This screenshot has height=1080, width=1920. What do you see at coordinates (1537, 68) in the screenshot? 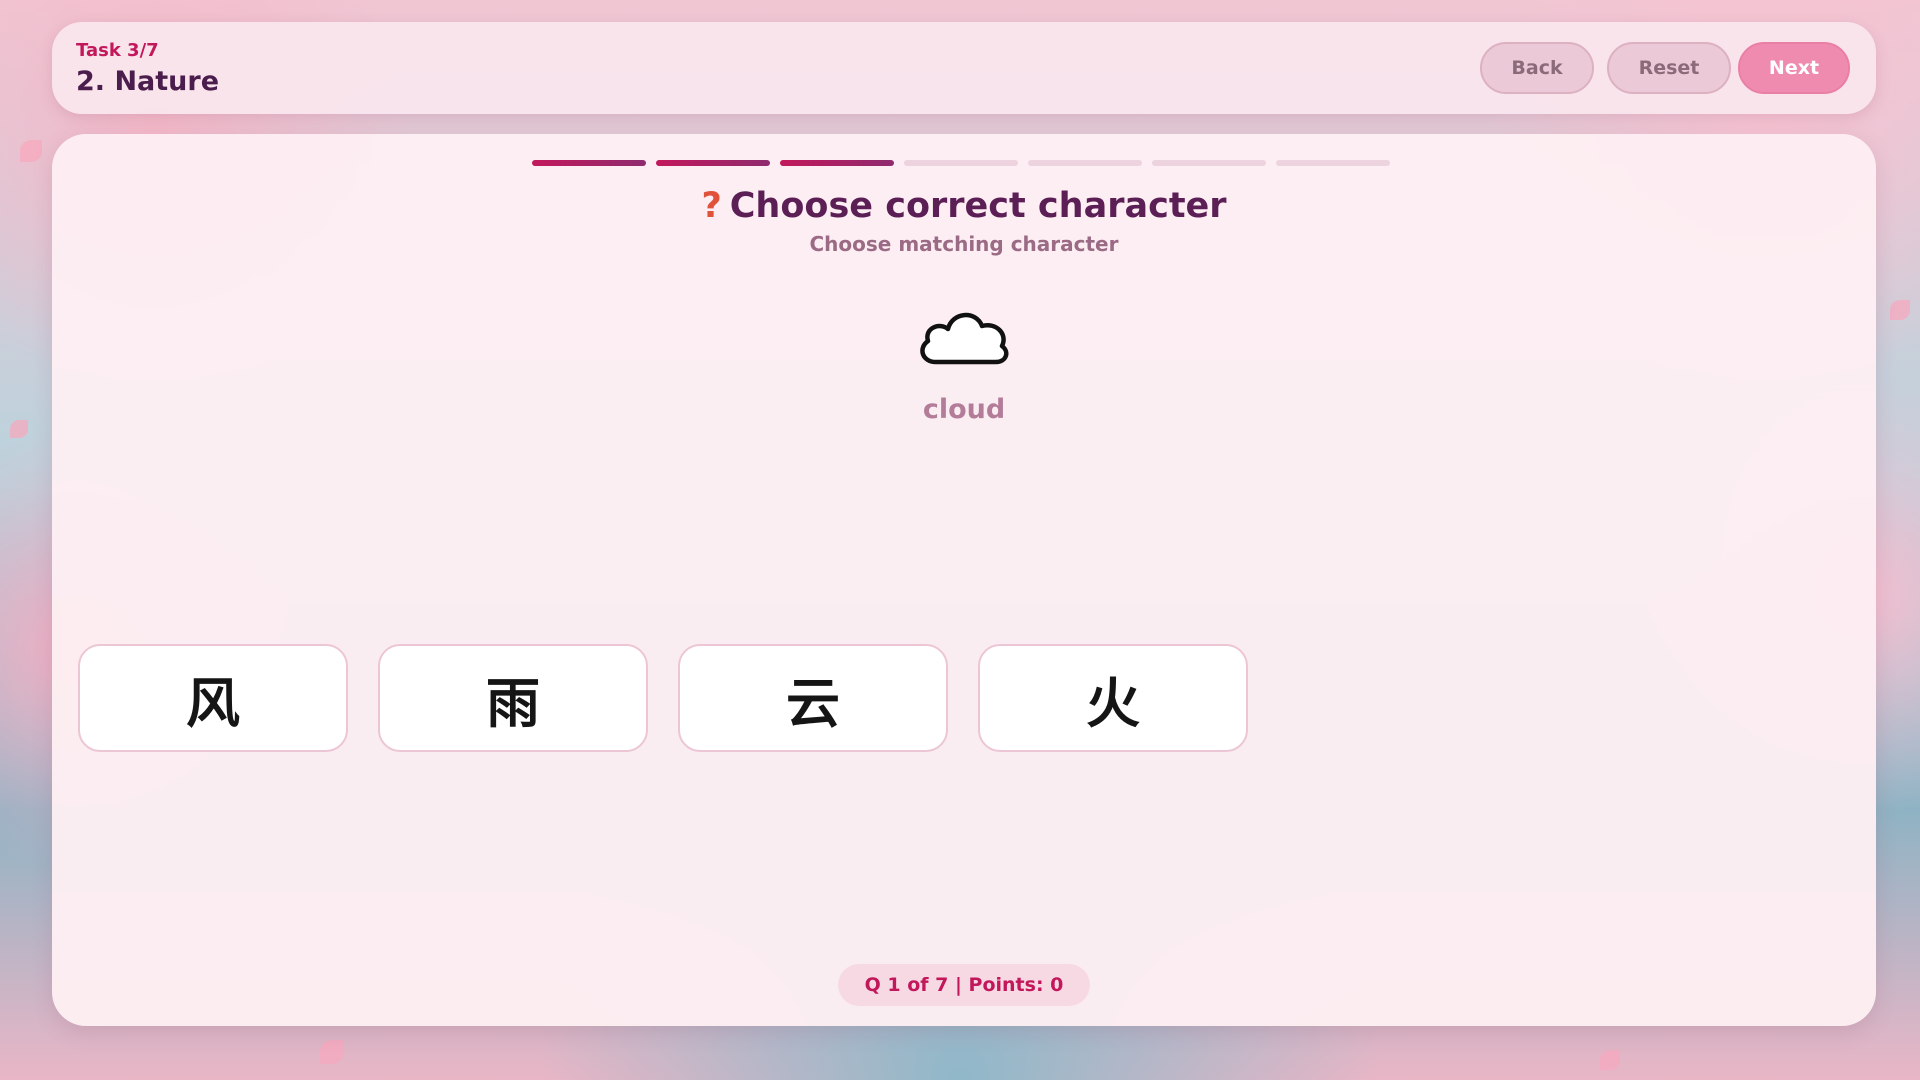
I see `back-button: Back` at bounding box center [1537, 68].